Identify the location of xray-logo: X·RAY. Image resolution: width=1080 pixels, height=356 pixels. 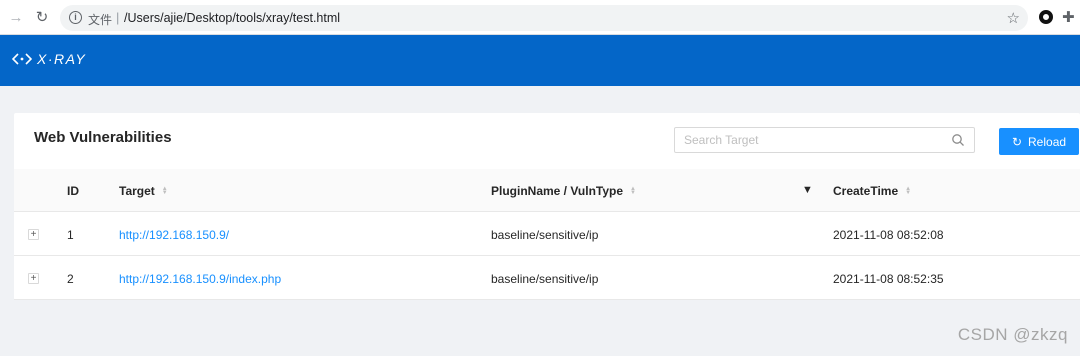
(49, 59).